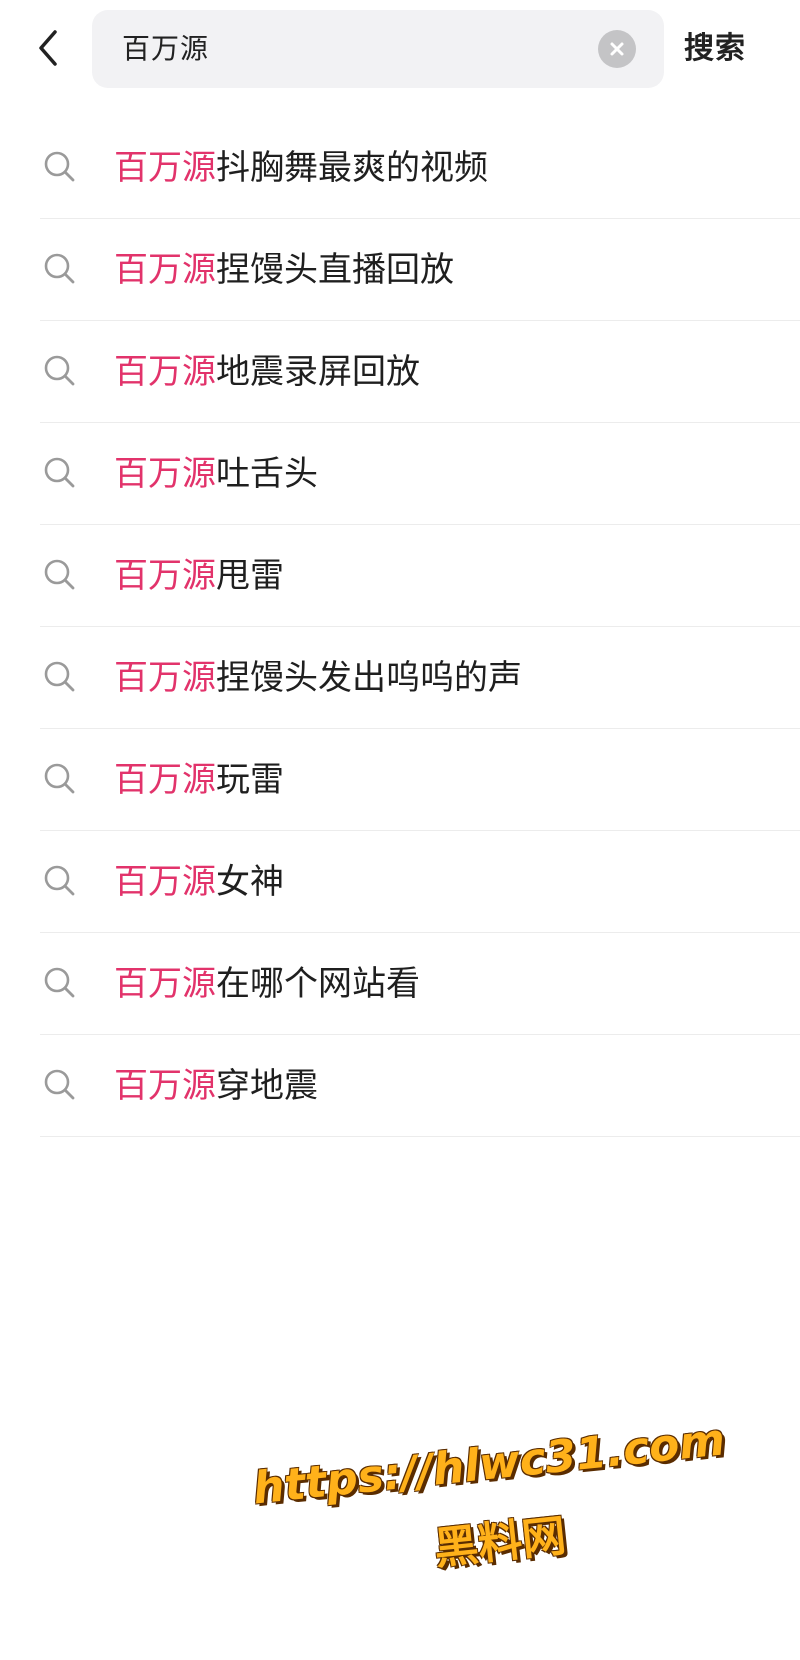 The width and height of the screenshot is (800, 1660). I want to click on suggestion-label: 百万源玩雷, so click(199, 780).